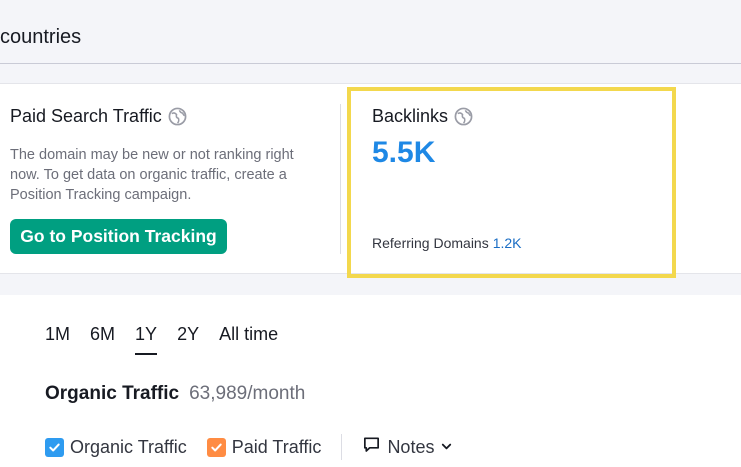 The height and width of the screenshot is (467, 741). Describe the element at coordinates (248, 337) in the screenshot. I see `period-all-time: All time` at that location.